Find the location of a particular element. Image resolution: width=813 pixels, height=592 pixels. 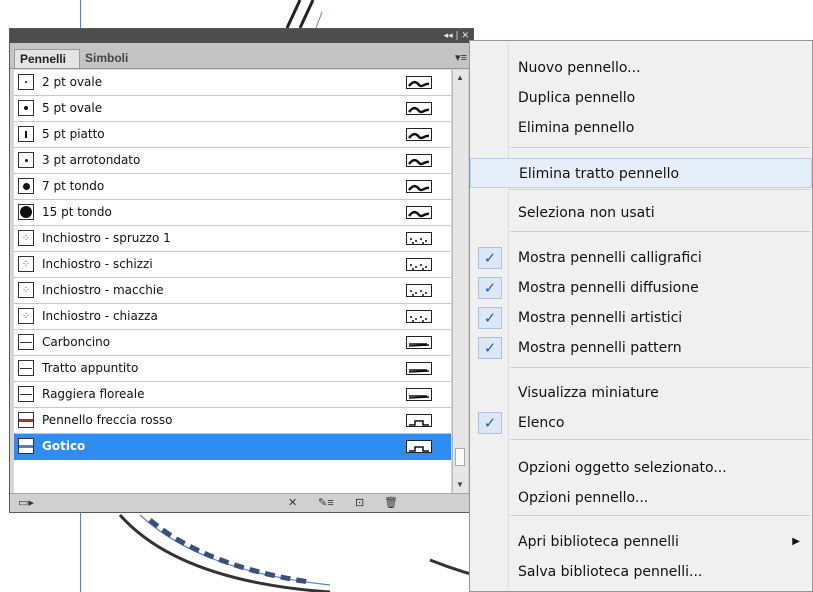

scroll-up-arrow-icon: ▲ is located at coordinates (460, 78).